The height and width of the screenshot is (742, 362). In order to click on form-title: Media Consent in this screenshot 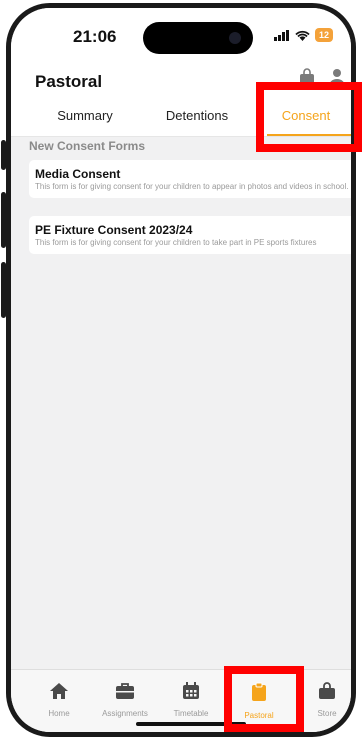, I will do `click(78, 174)`.